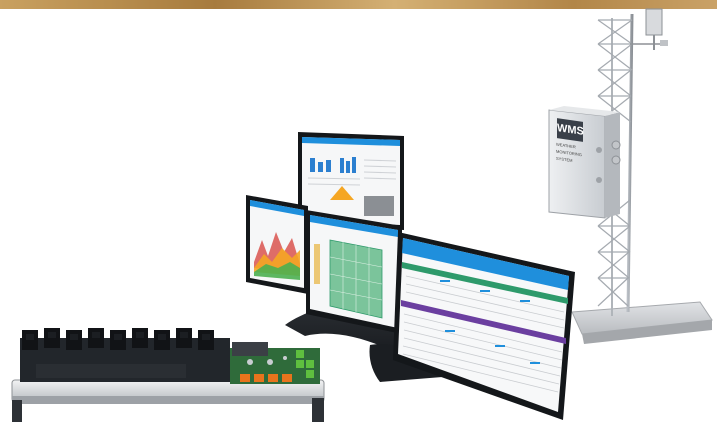 The height and width of the screenshot is (424, 717). Describe the element at coordinates (168, 375) in the screenshot. I see `circuit-board-device` at that location.